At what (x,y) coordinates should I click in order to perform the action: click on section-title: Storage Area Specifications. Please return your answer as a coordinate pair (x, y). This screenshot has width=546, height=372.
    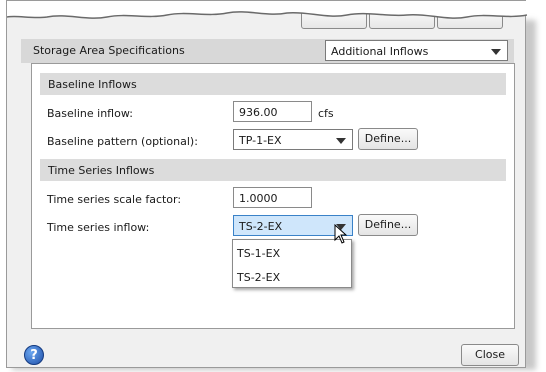
    Looking at the image, I should click on (109, 50).